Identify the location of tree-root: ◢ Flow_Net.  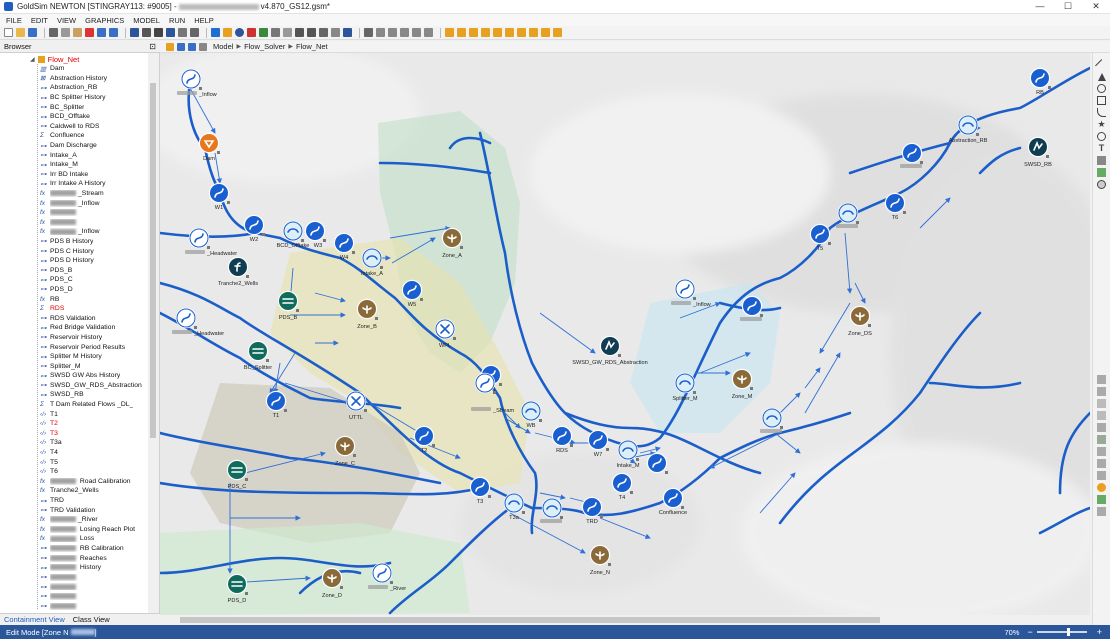
(54, 59).